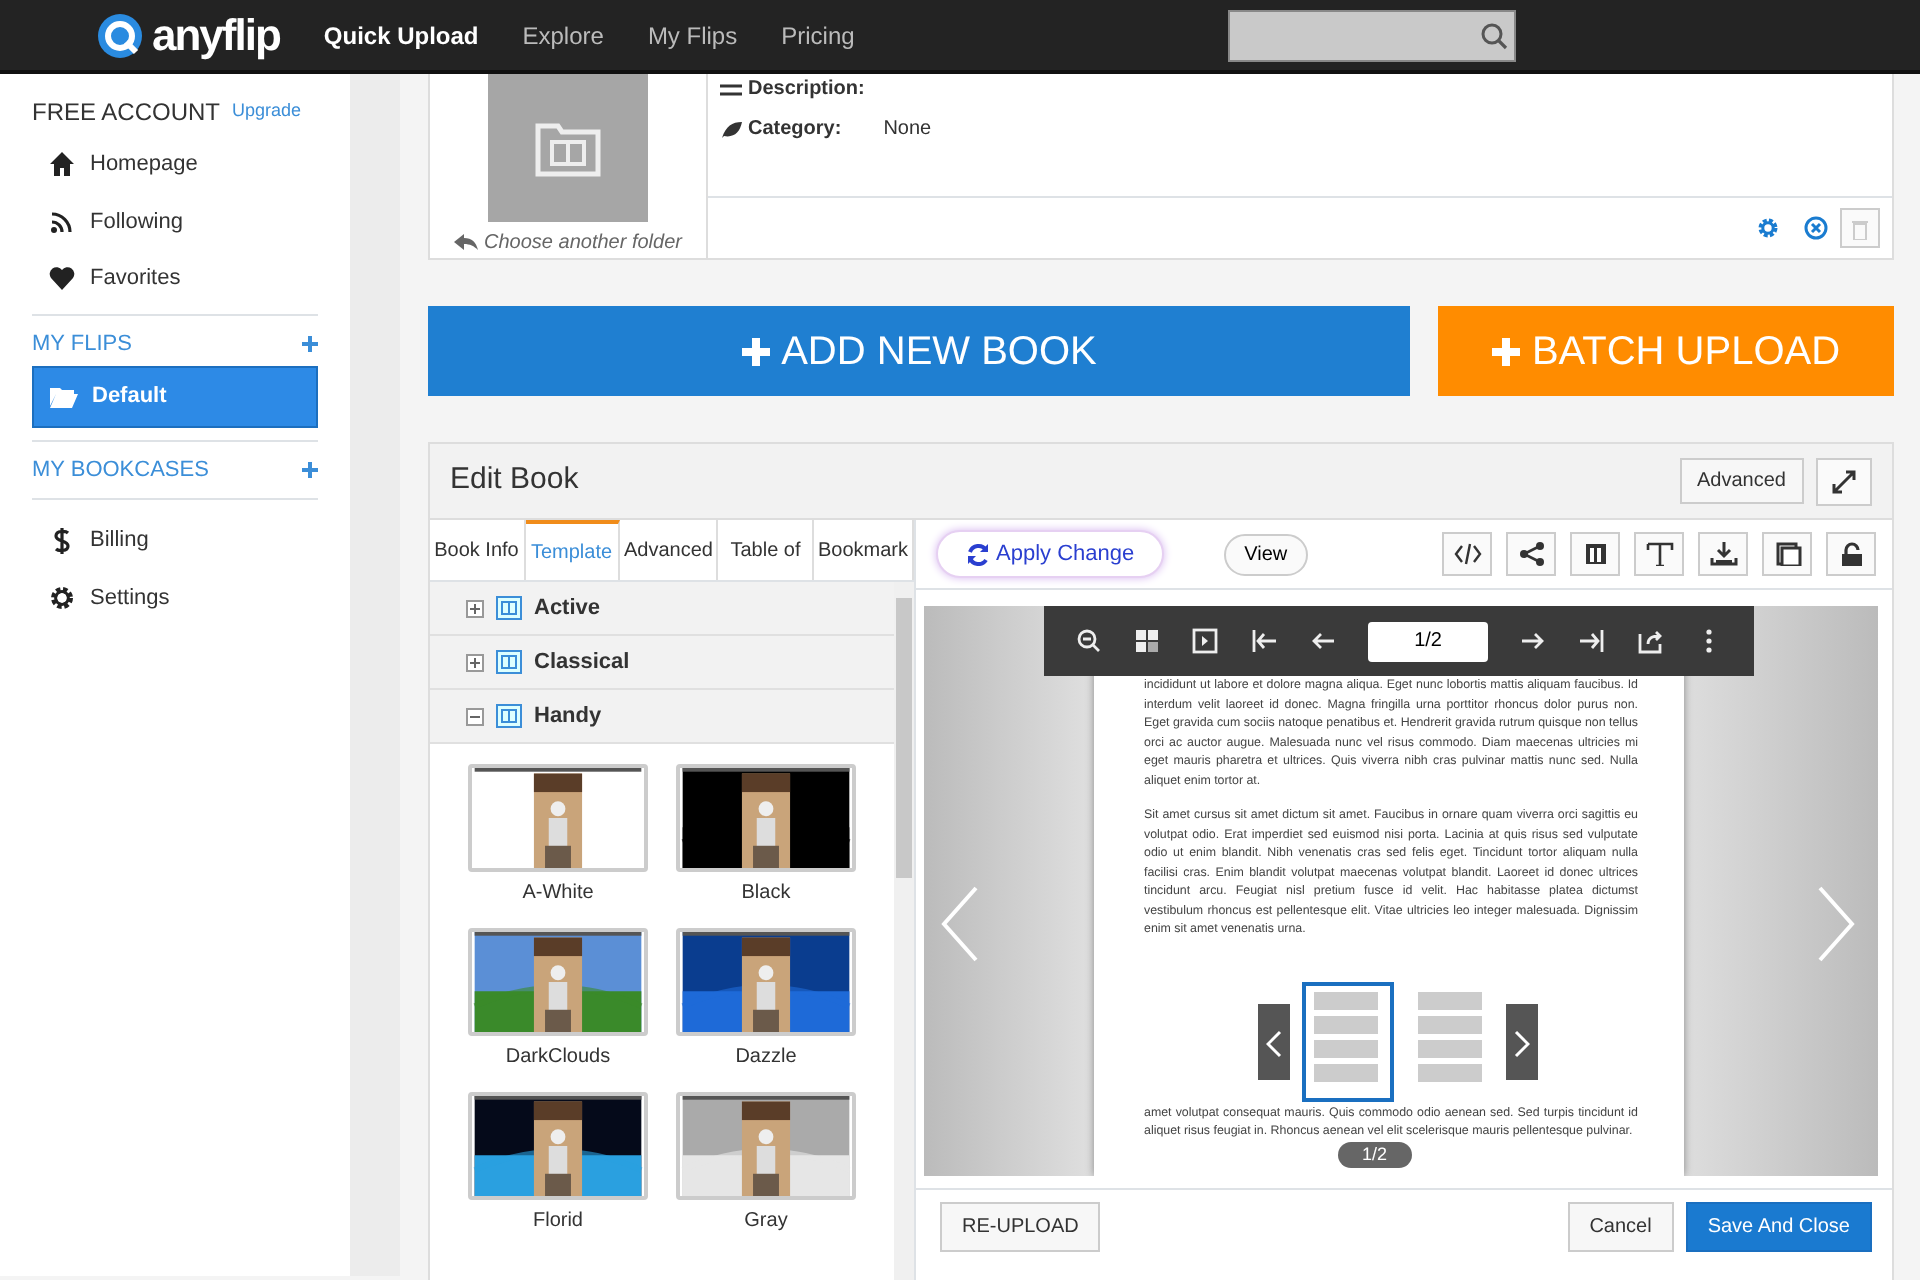  What do you see at coordinates (557, 1222) in the screenshot?
I see `template-name: Florid` at bounding box center [557, 1222].